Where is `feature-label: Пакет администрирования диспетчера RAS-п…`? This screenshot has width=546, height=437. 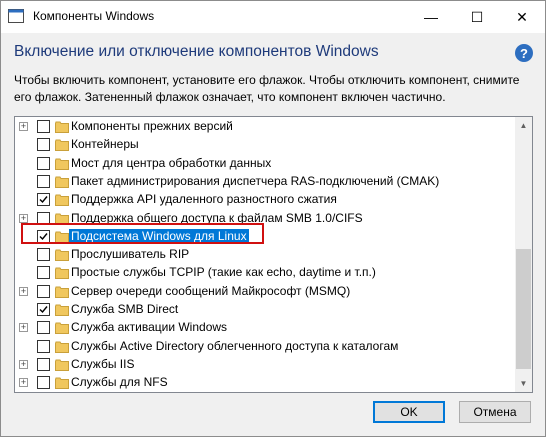
feature-label: Пакет администрирования диспетчера RAS-п… is located at coordinates (255, 180).